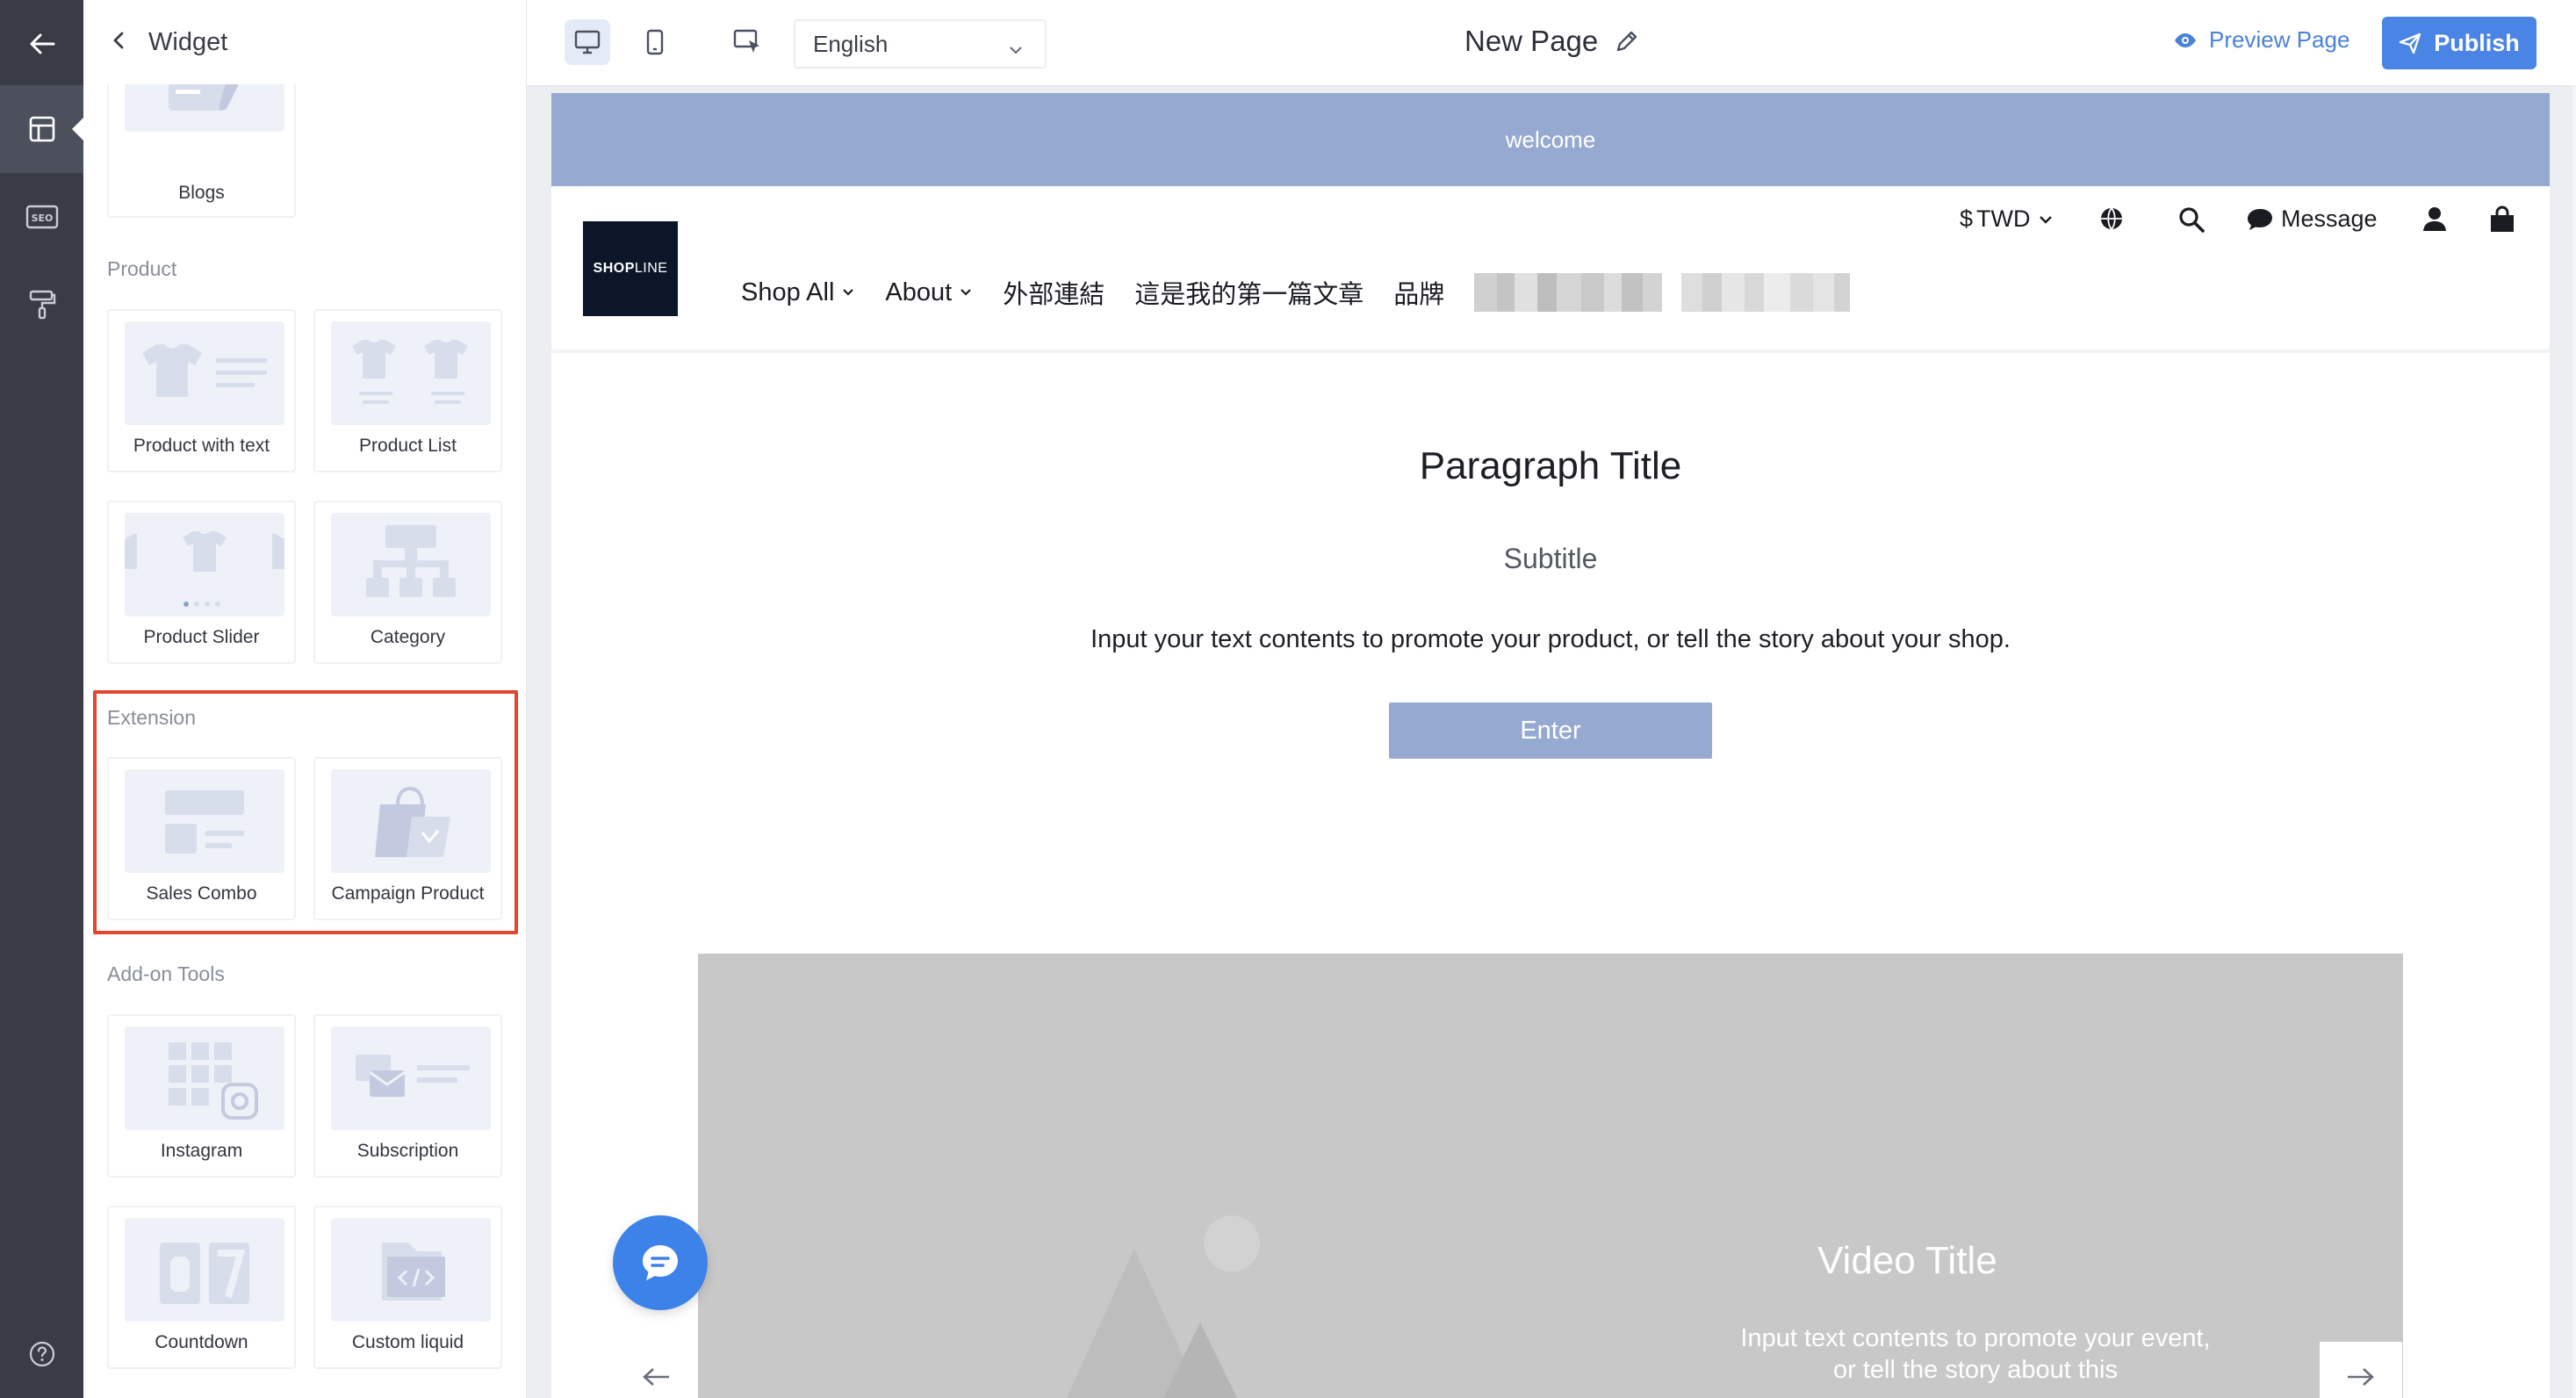 The height and width of the screenshot is (1398, 2576). I want to click on desktop-view-icon, so click(587, 42).